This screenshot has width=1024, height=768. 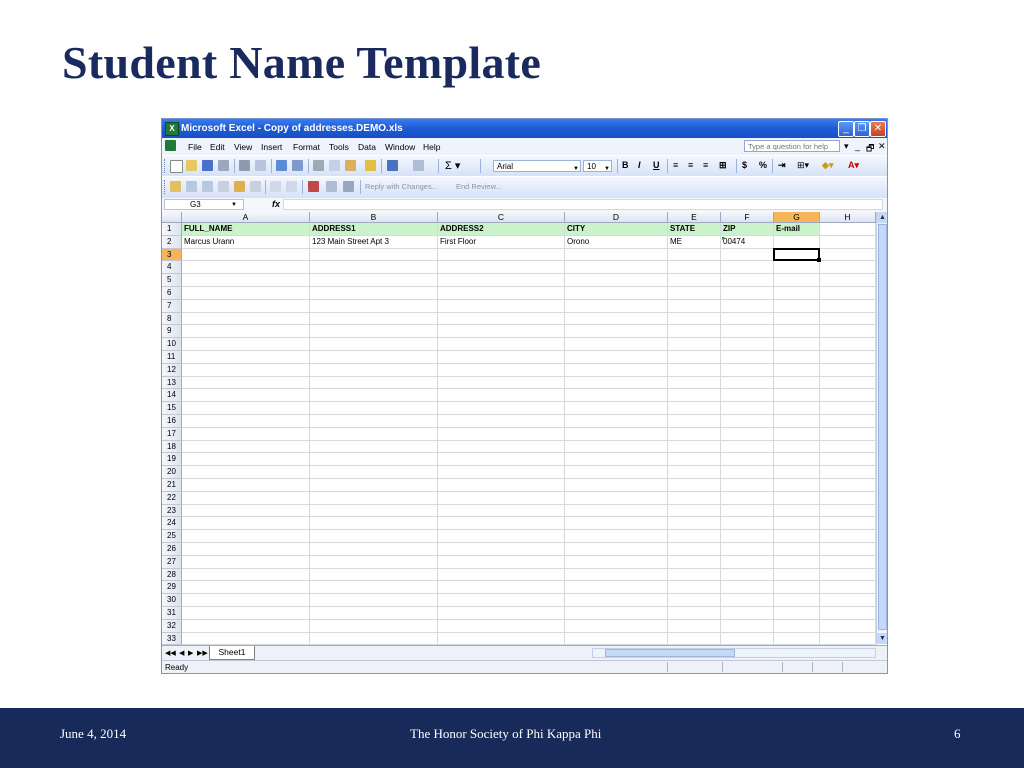 I want to click on cell-a32, so click(x=246, y=626).